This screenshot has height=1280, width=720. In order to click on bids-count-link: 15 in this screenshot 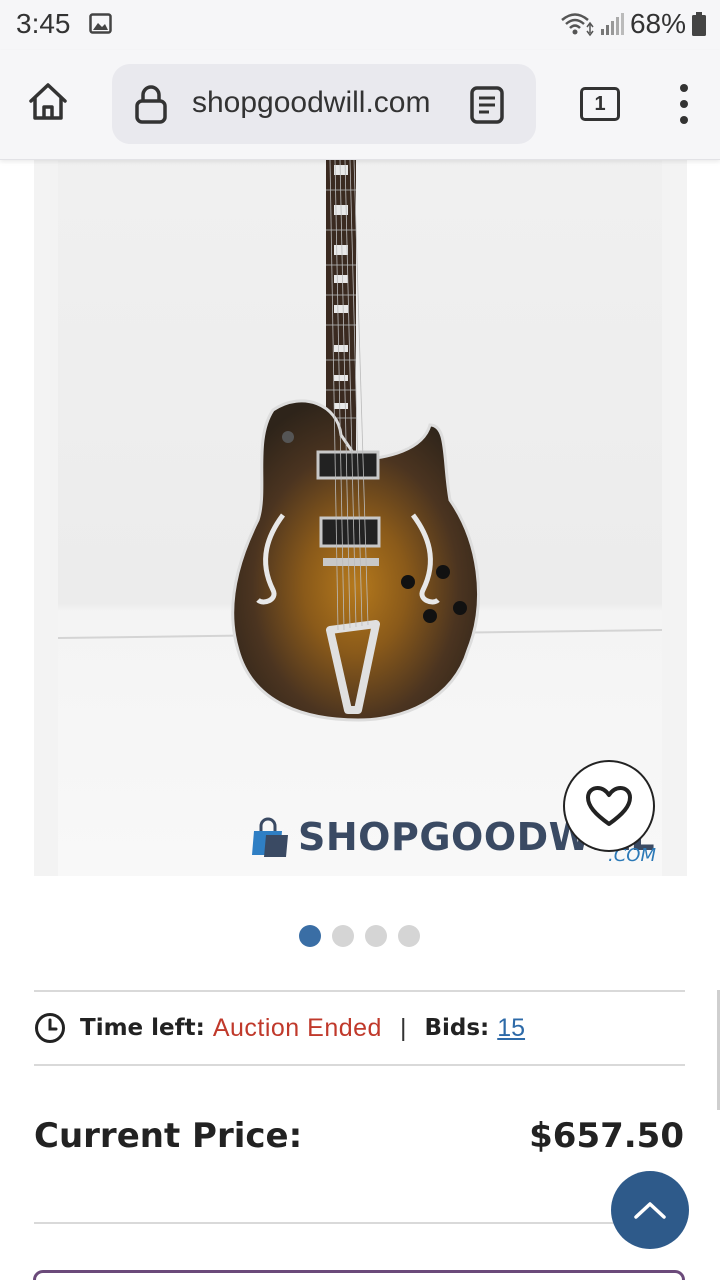, I will do `click(511, 1028)`.